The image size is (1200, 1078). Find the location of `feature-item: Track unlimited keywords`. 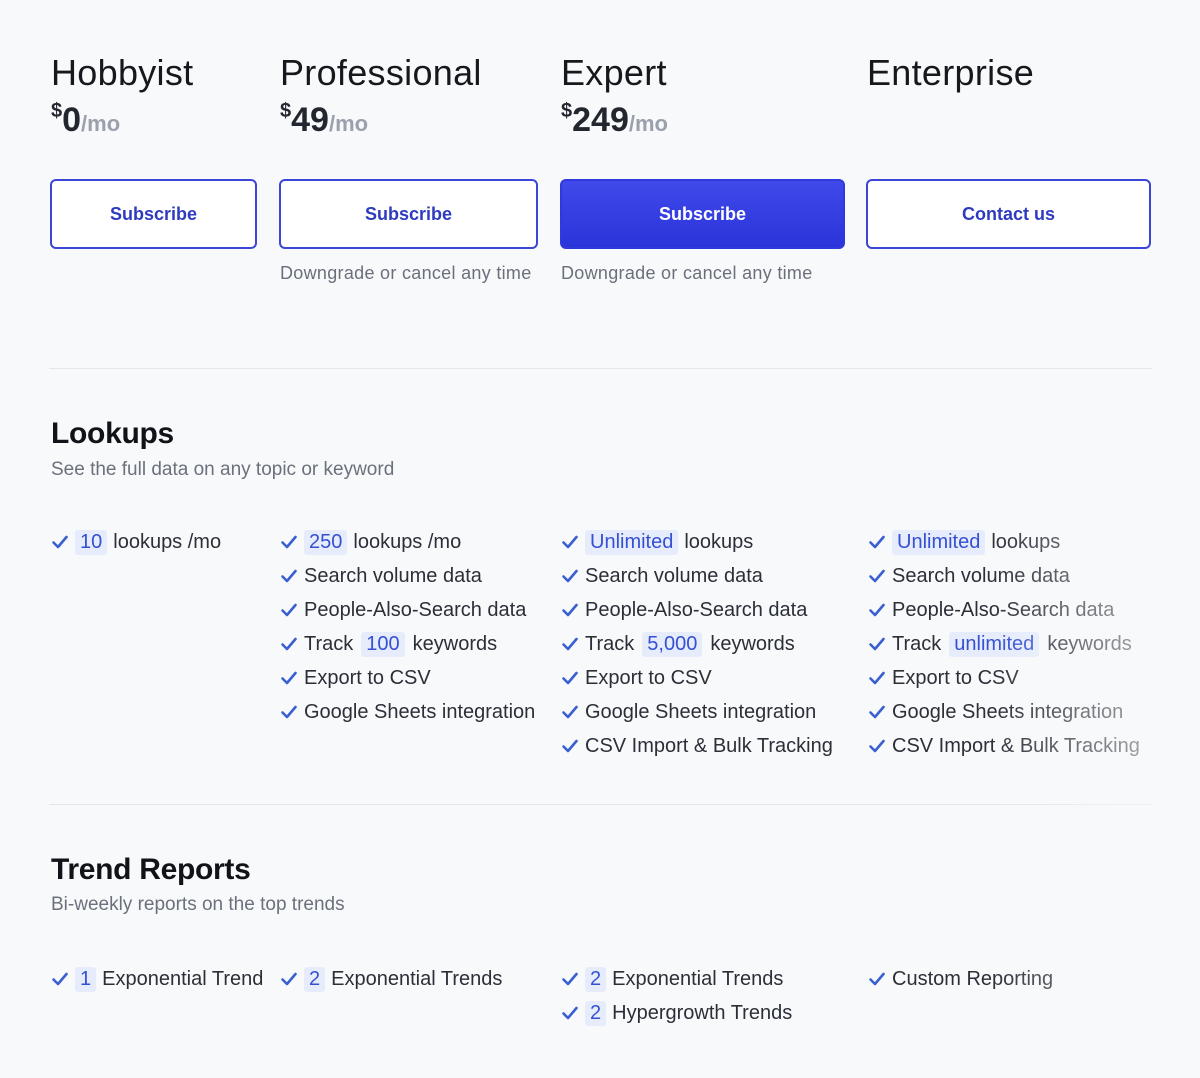

feature-item: Track unlimited keywords is located at coordinates (1000, 644).